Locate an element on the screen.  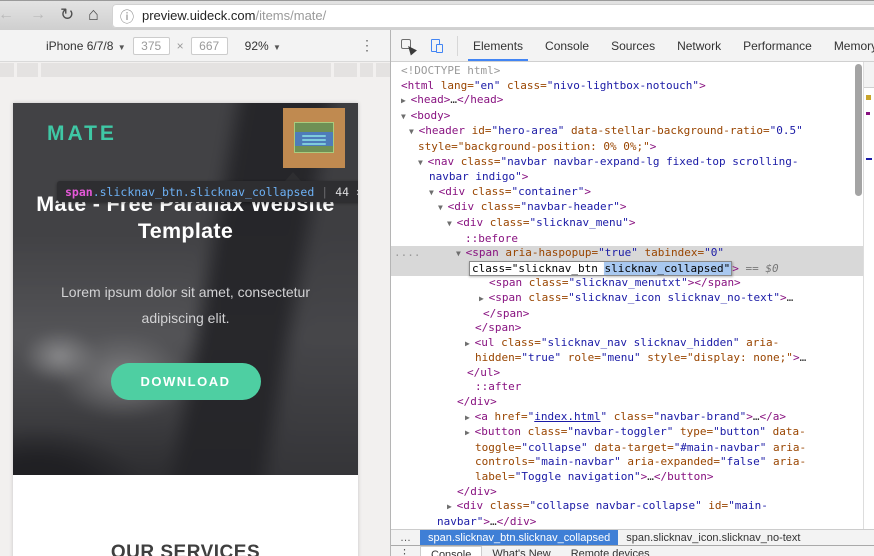
code-token: <header is located at coordinates (441, 131).